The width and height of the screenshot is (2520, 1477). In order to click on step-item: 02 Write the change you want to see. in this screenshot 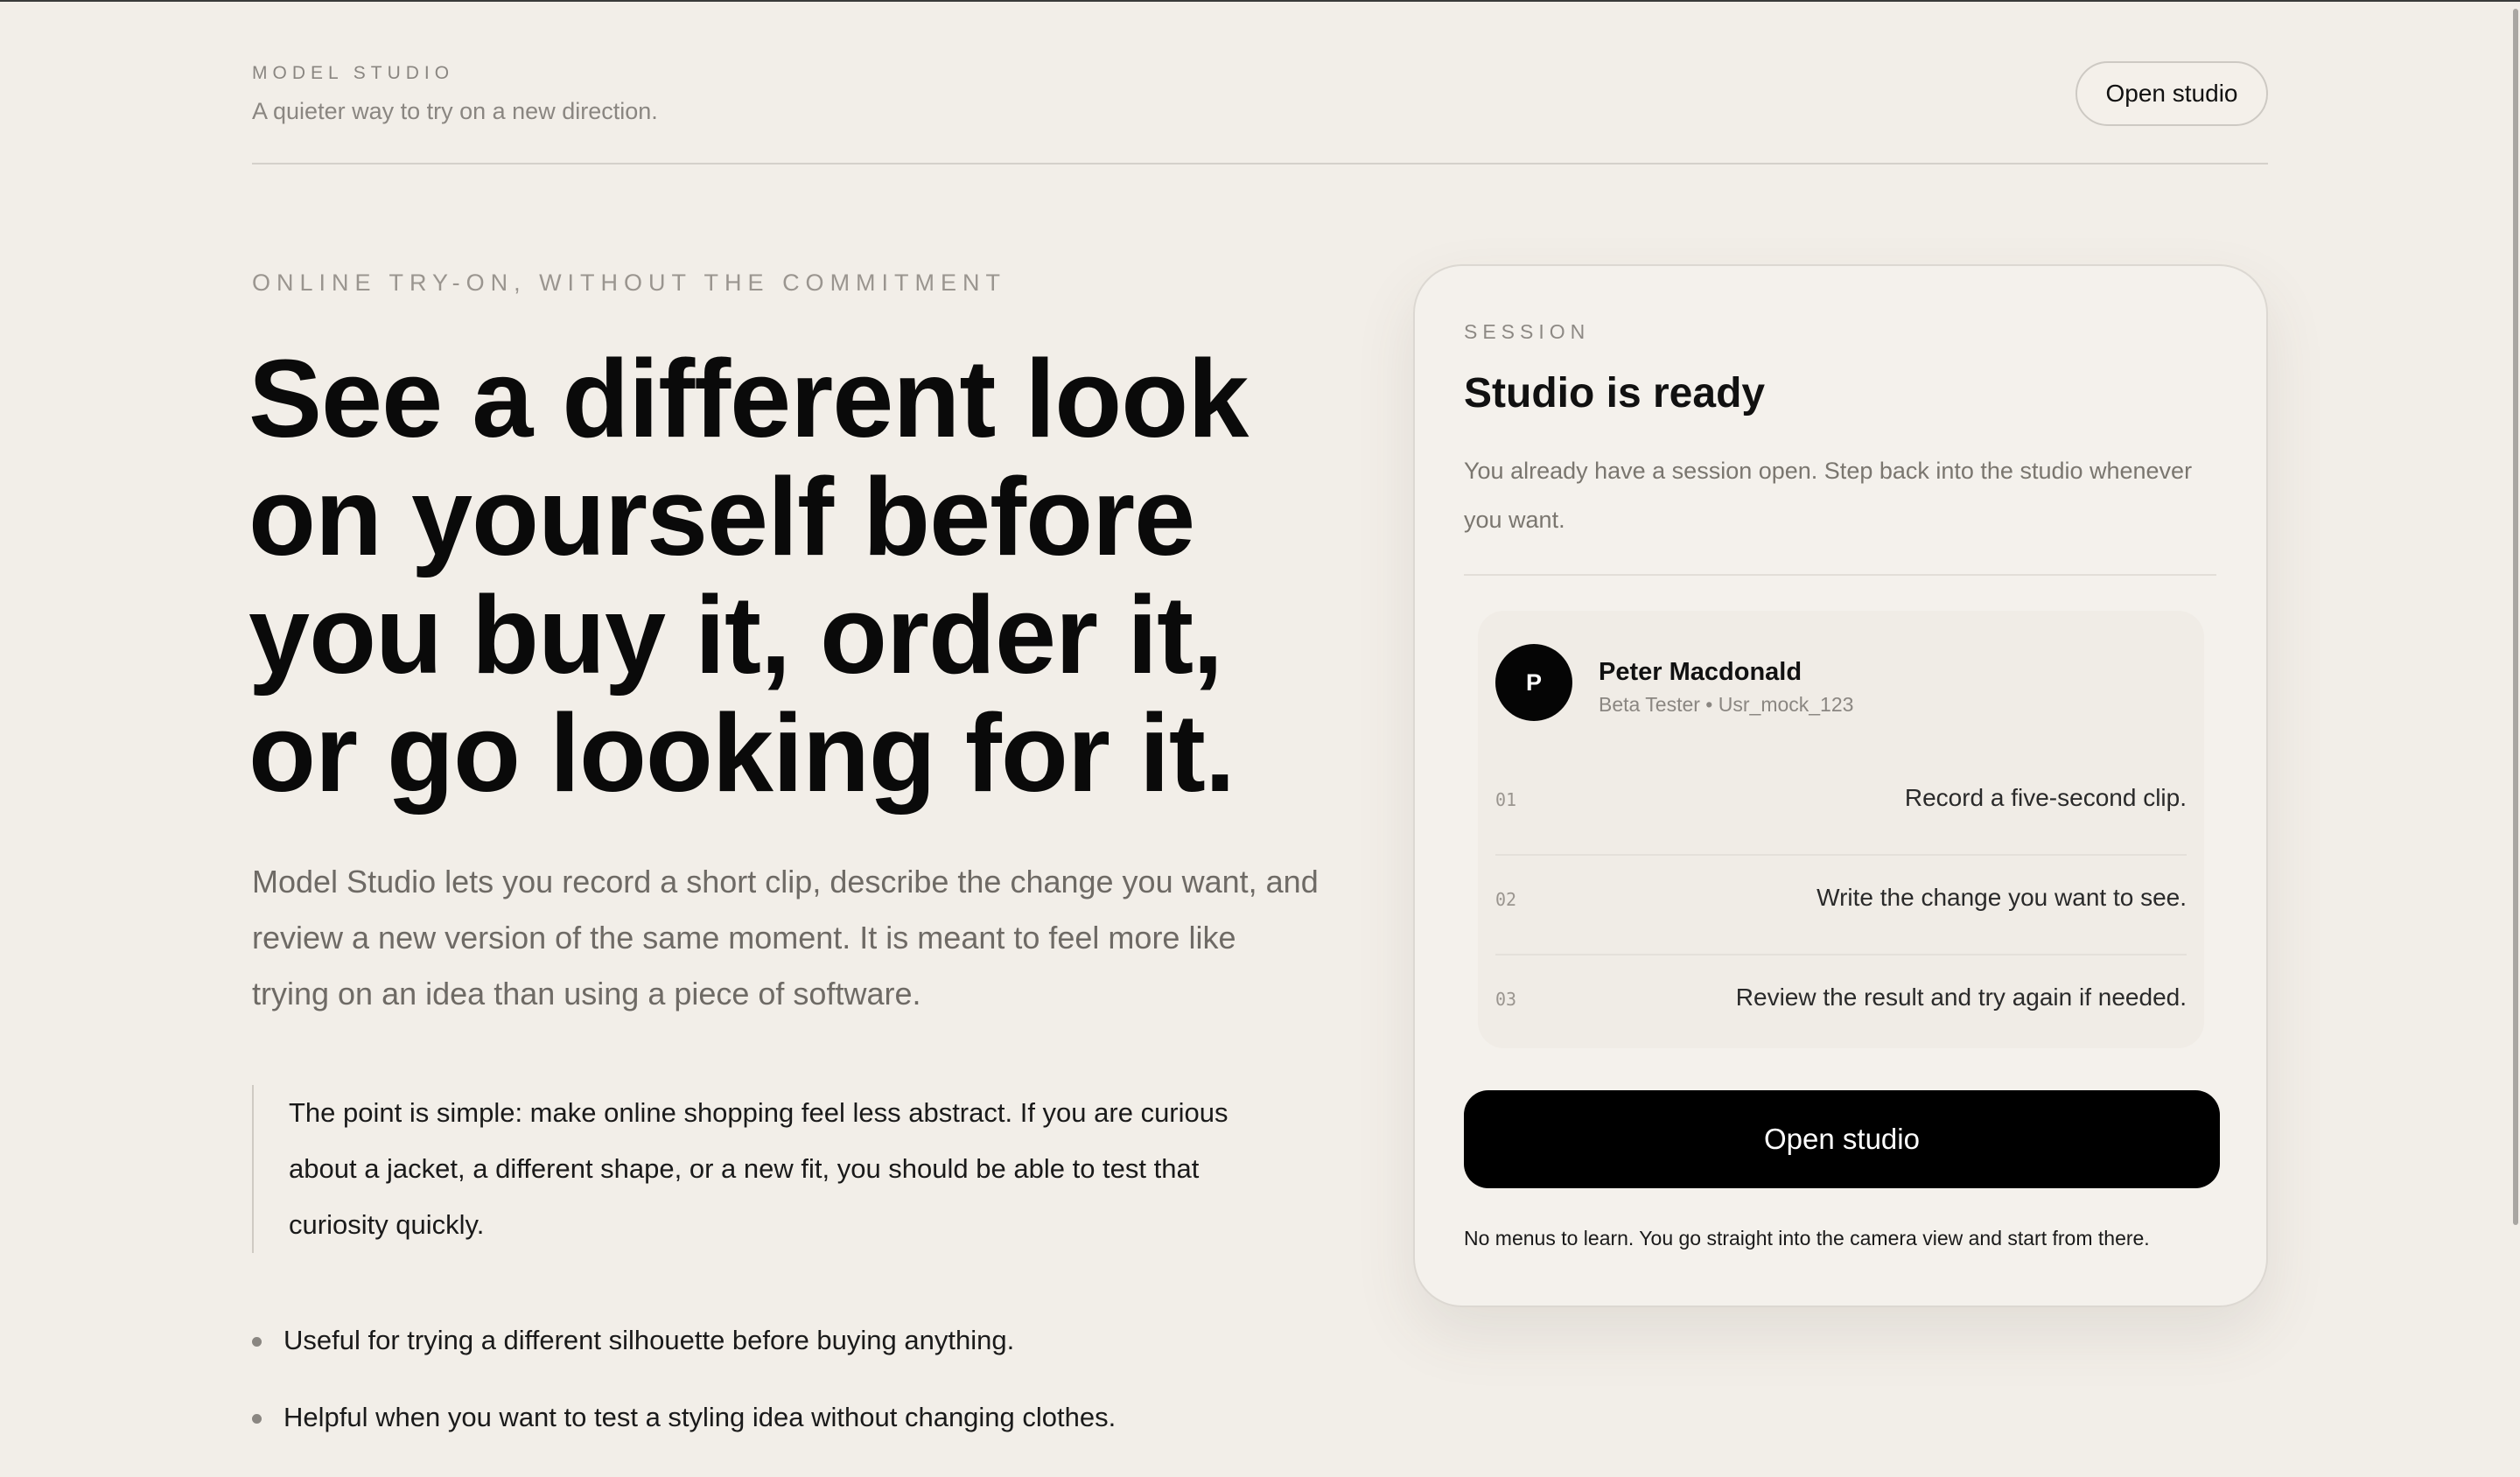, I will do `click(1841, 906)`.